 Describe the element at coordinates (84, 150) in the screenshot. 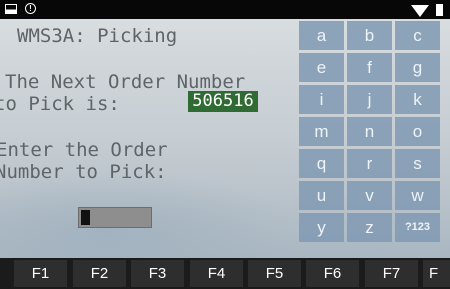

I see `prompt-enter-order-line1: Enter the Order` at that location.